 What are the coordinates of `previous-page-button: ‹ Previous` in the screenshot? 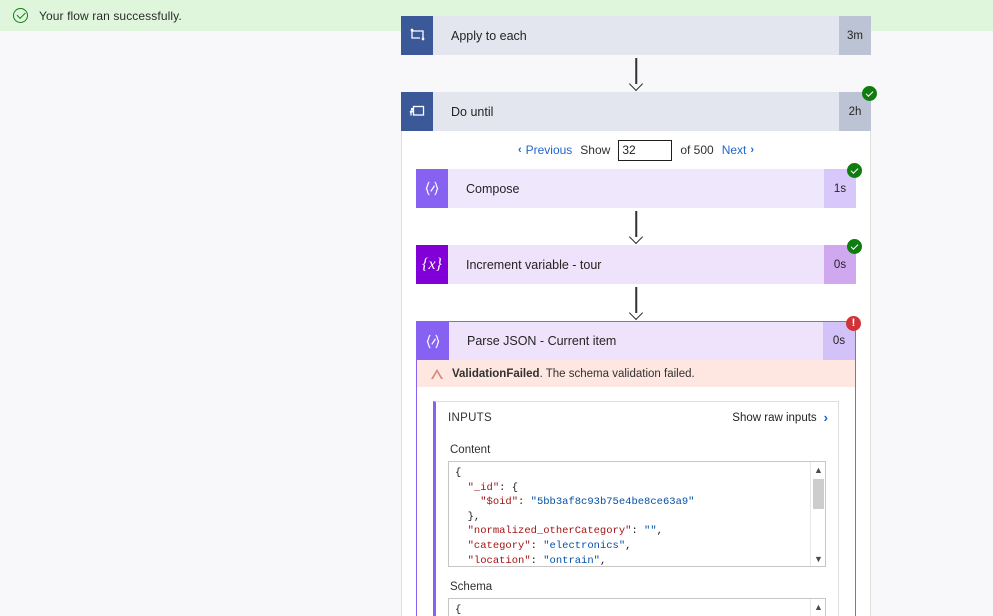 It's located at (545, 150).